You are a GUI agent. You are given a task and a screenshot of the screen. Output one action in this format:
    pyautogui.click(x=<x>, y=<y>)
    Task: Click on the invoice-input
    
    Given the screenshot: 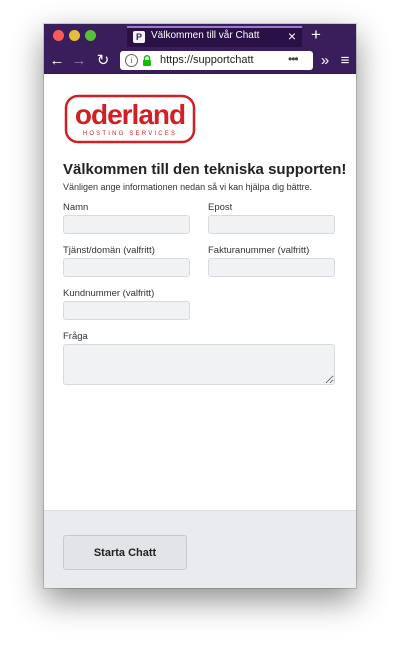 What is the action you would take?
    pyautogui.click(x=271, y=267)
    